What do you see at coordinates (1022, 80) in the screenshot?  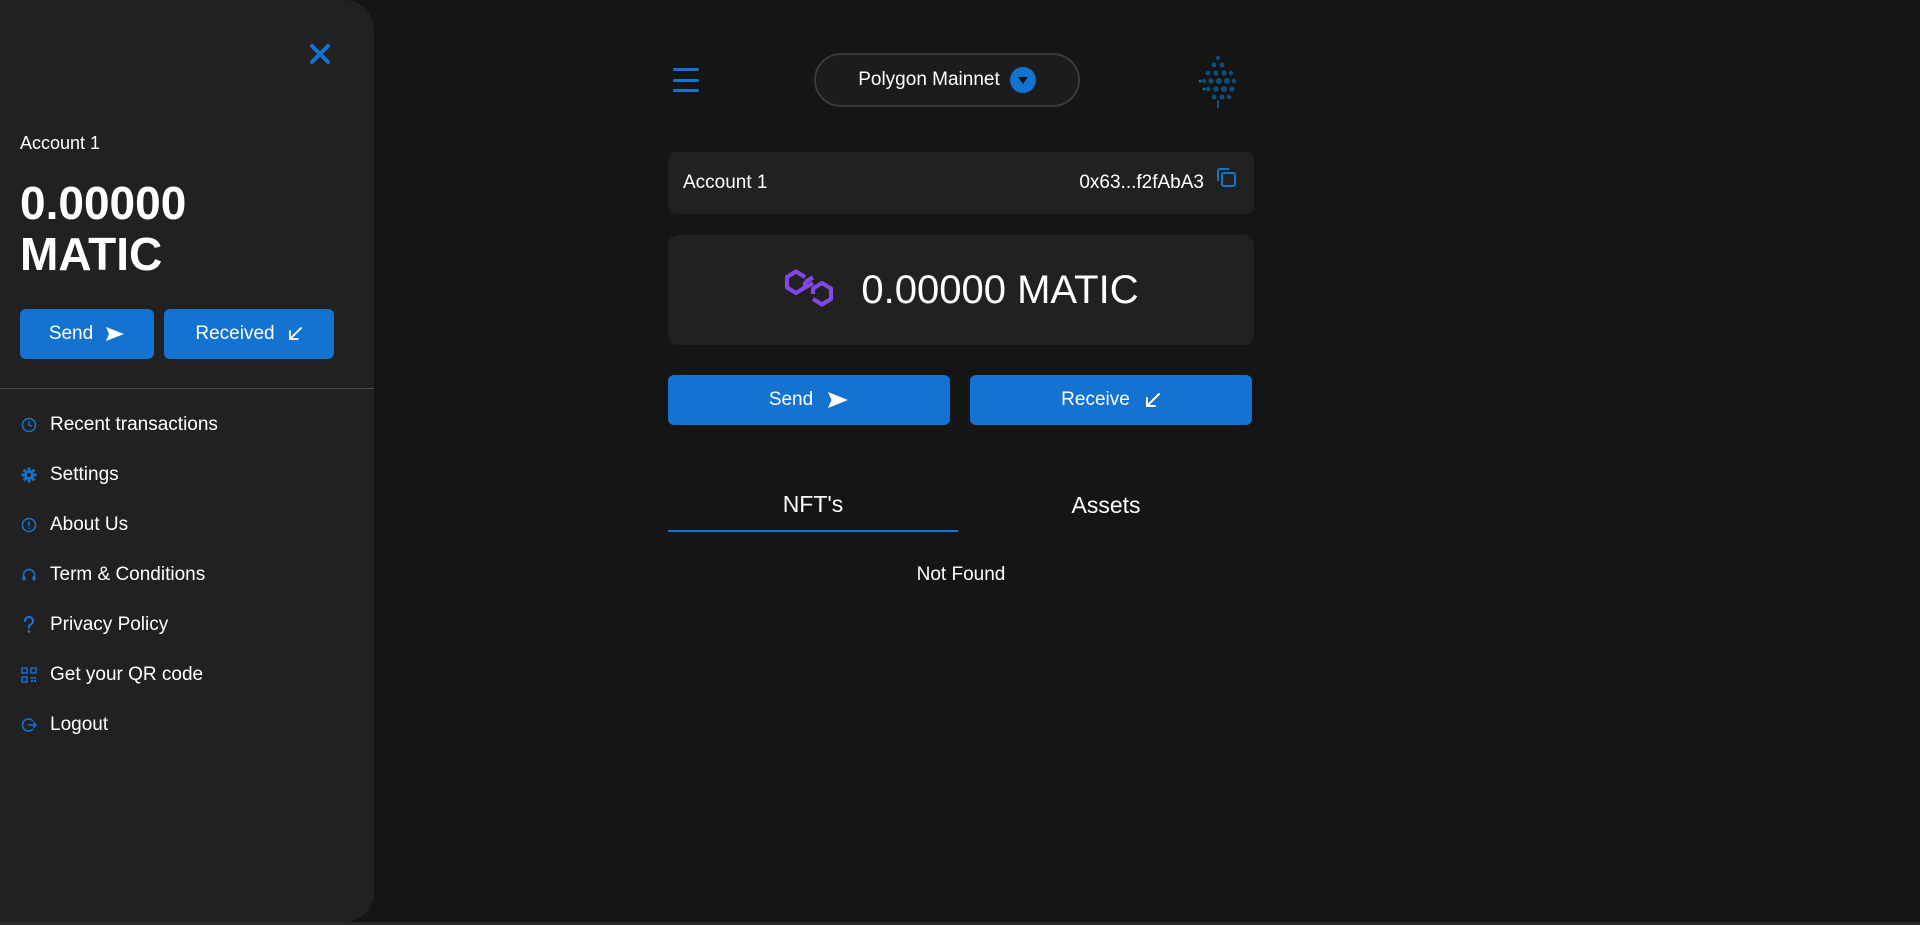 I see `chevron-down-icon` at bounding box center [1022, 80].